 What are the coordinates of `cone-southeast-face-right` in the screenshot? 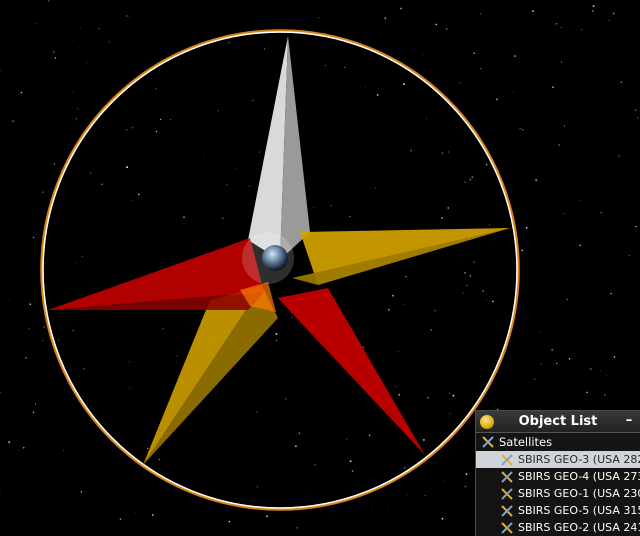 It's located at (351, 376).